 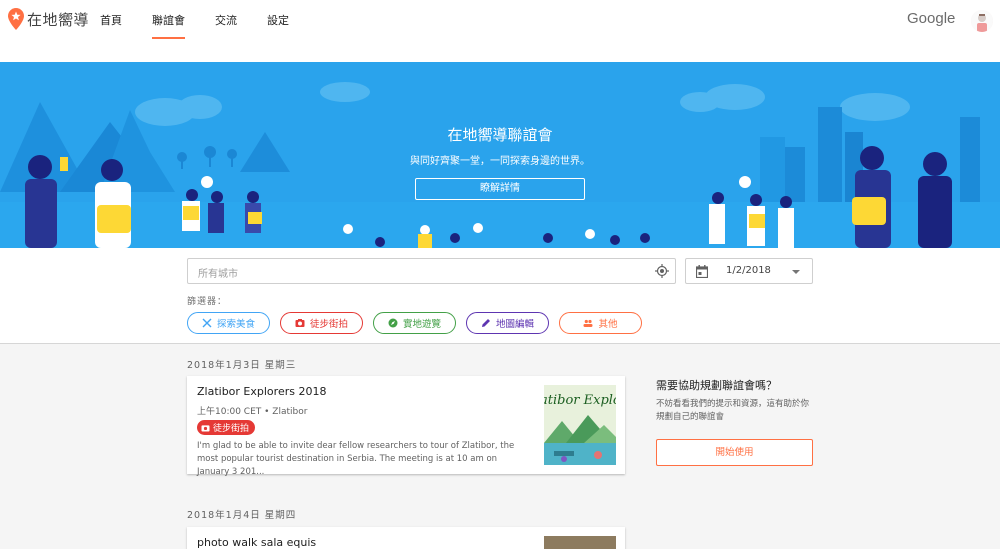 What do you see at coordinates (500, 135) in the screenshot?
I see `hero-title: 在地嚮導聯誼會` at bounding box center [500, 135].